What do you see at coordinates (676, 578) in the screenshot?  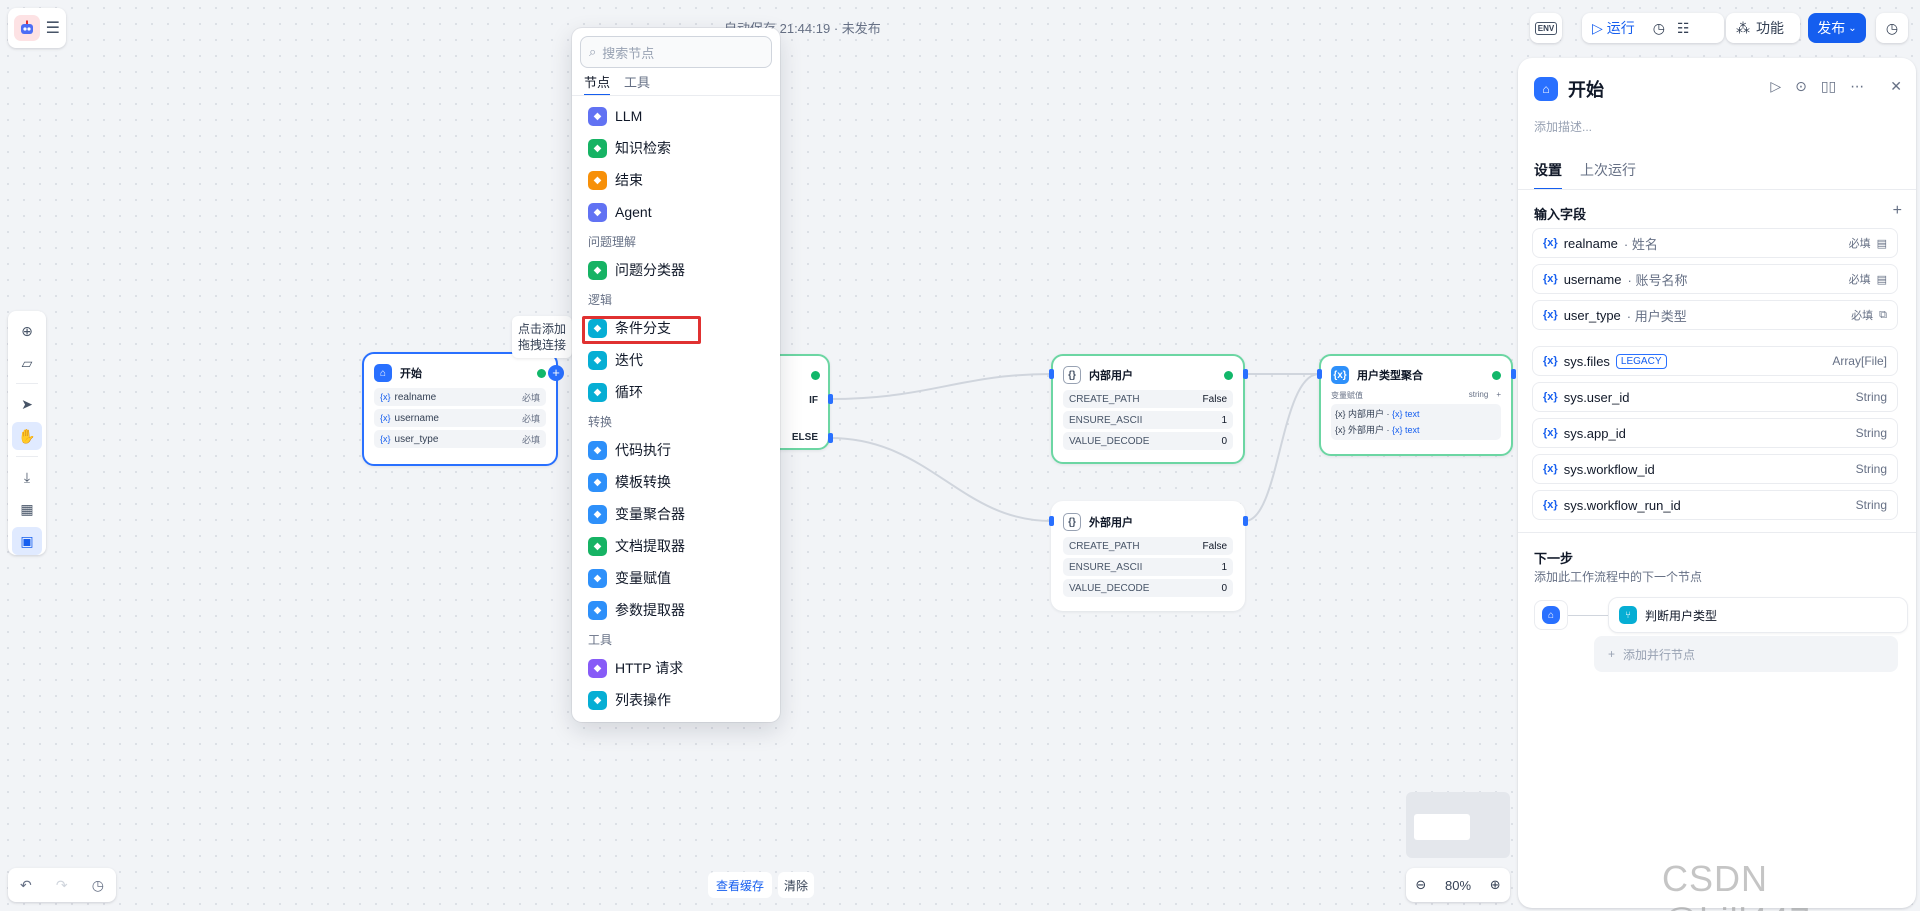 I see `menu-item: ◆ 变量赋值` at bounding box center [676, 578].